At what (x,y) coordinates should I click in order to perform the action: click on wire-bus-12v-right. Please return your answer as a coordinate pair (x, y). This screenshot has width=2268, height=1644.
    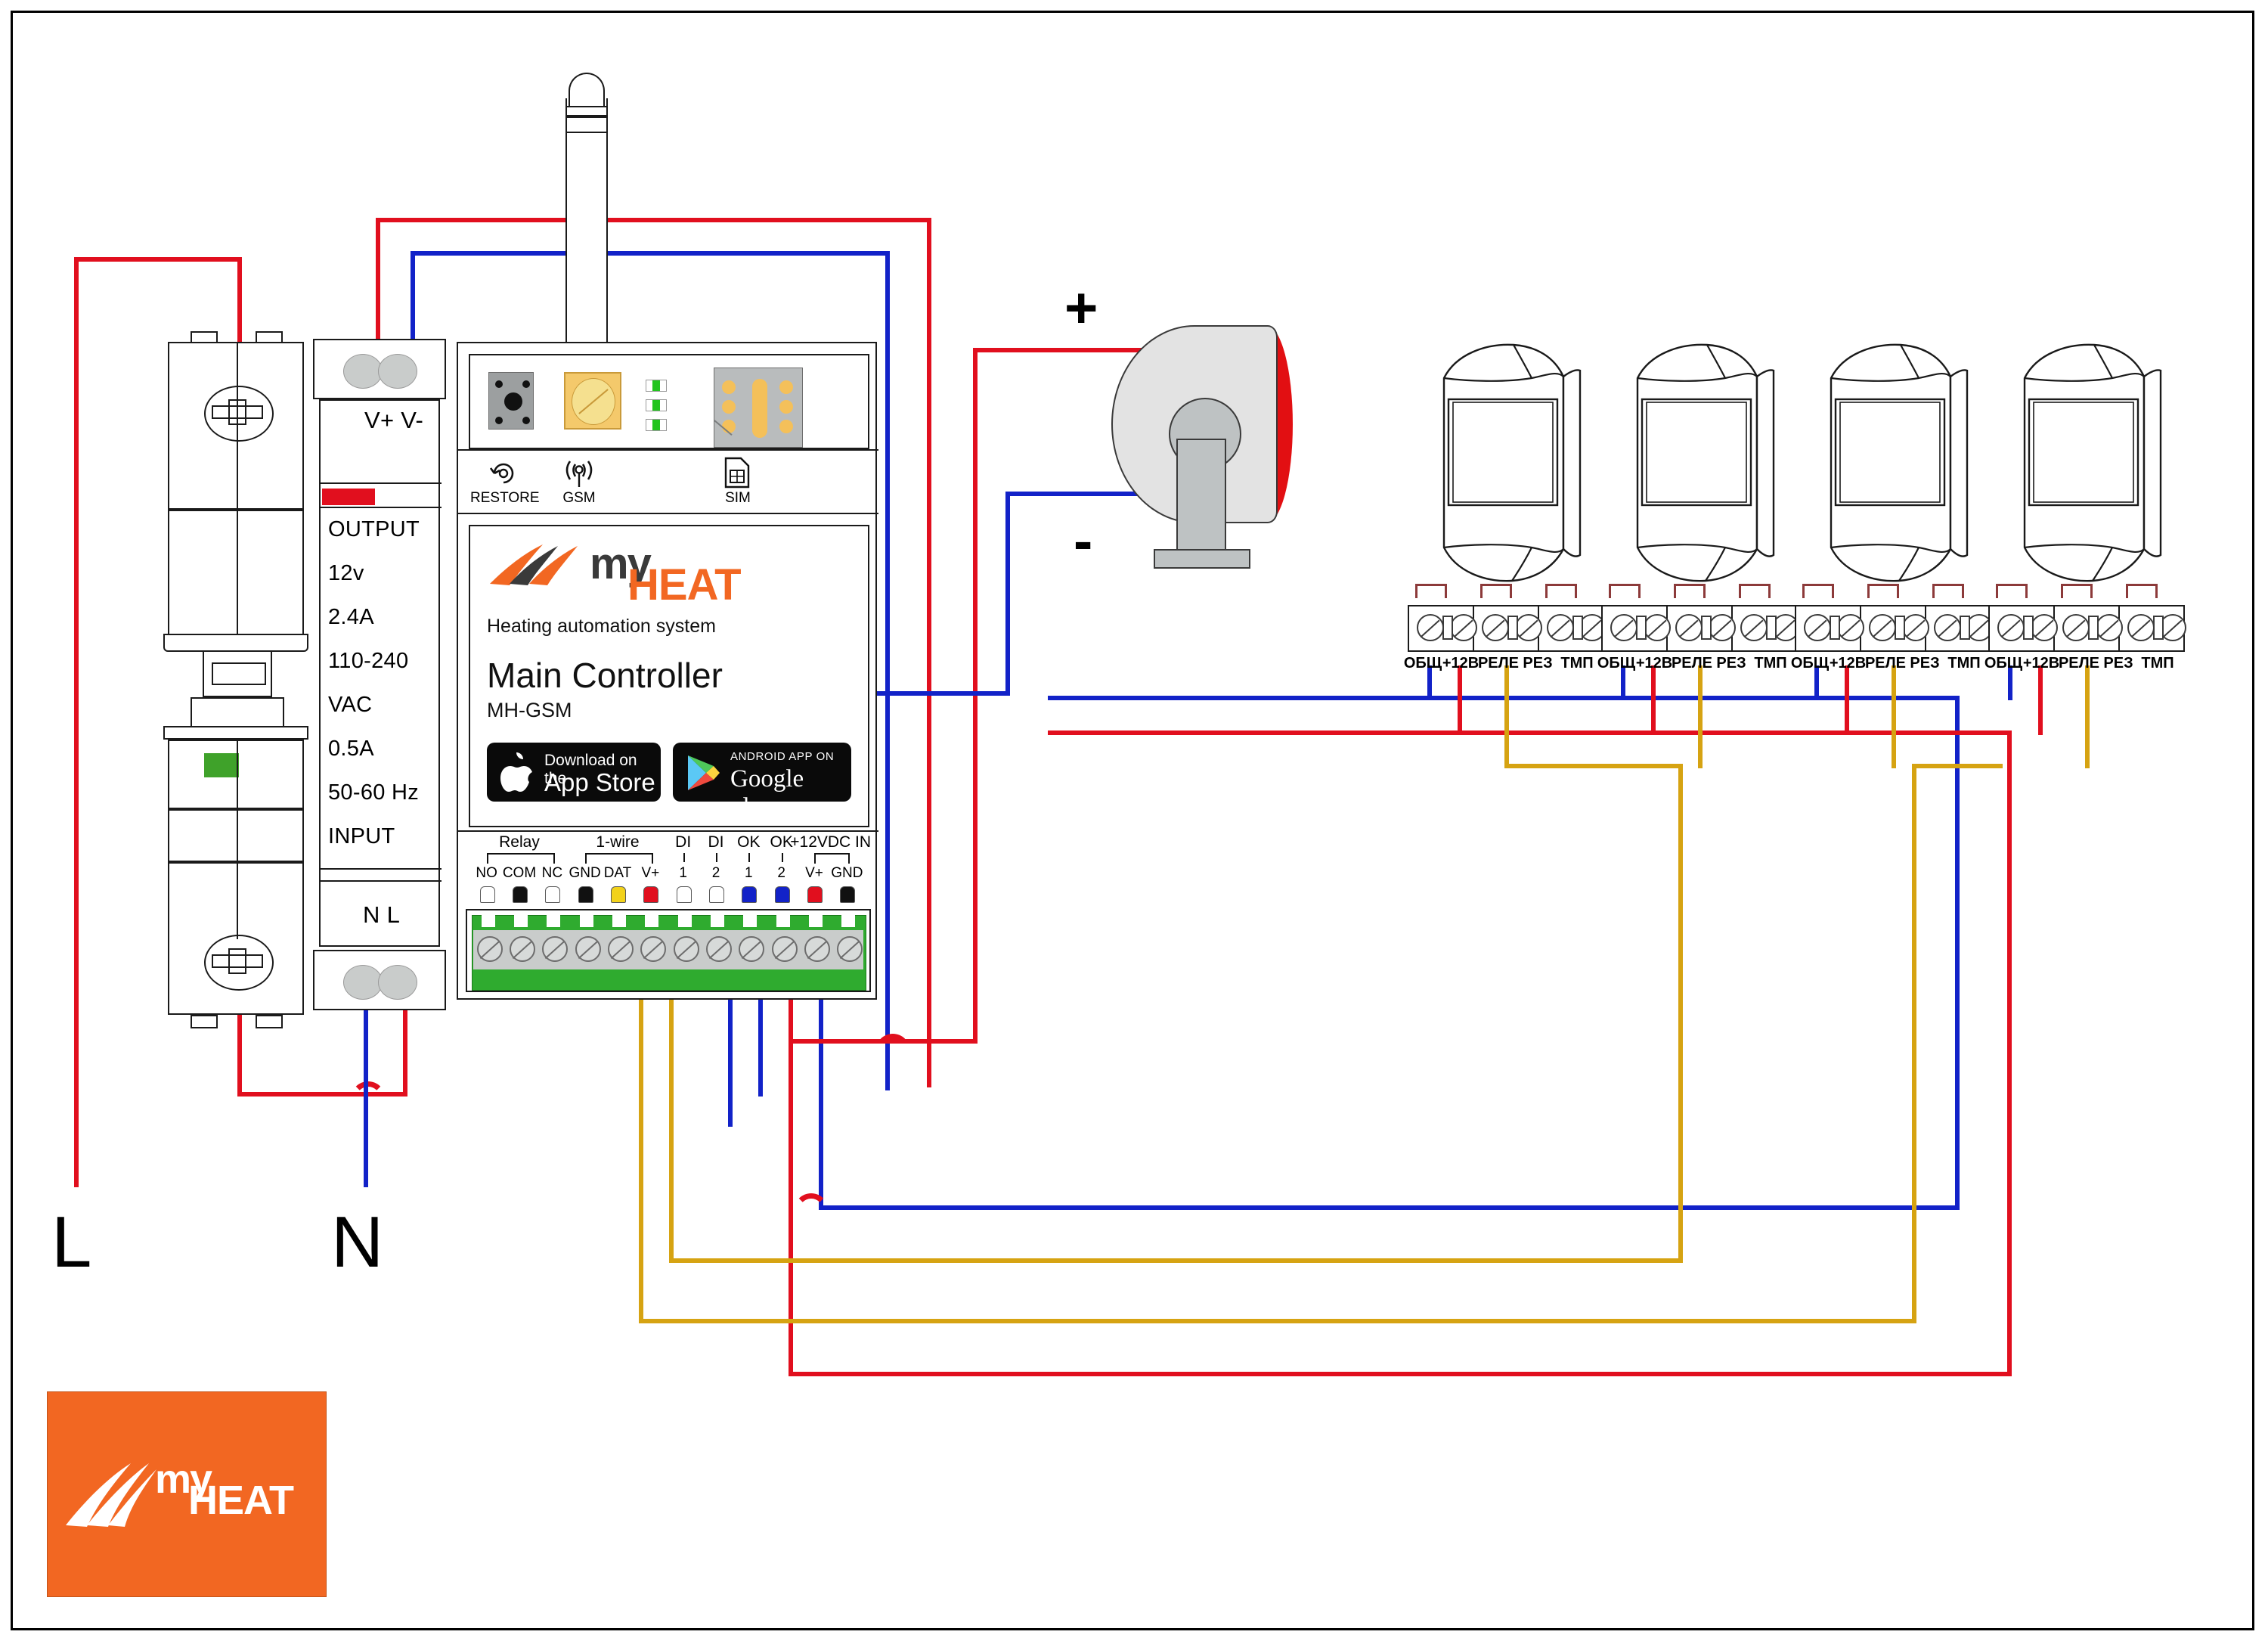
    Looking at the image, I should click on (2009, 1053).